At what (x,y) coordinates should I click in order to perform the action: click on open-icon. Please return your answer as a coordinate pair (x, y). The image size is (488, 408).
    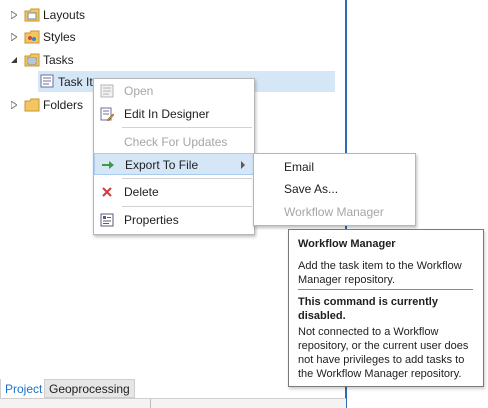
    Looking at the image, I should click on (107, 91).